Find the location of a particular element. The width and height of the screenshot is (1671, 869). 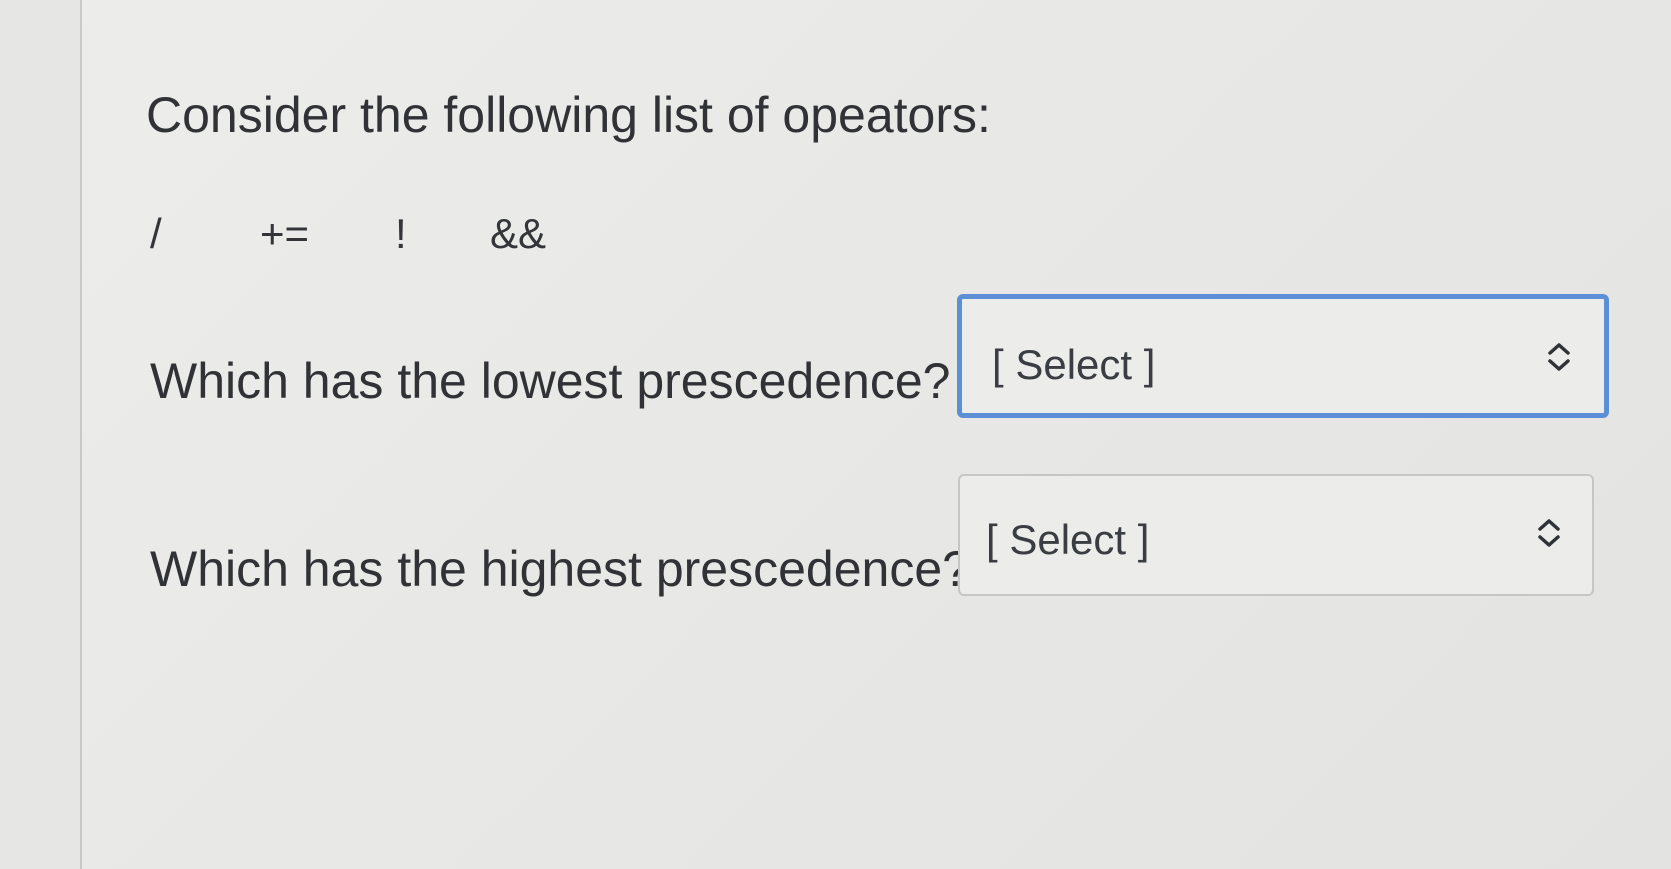

highest-precedence-select: [ Select ] is located at coordinates (1276, 535).